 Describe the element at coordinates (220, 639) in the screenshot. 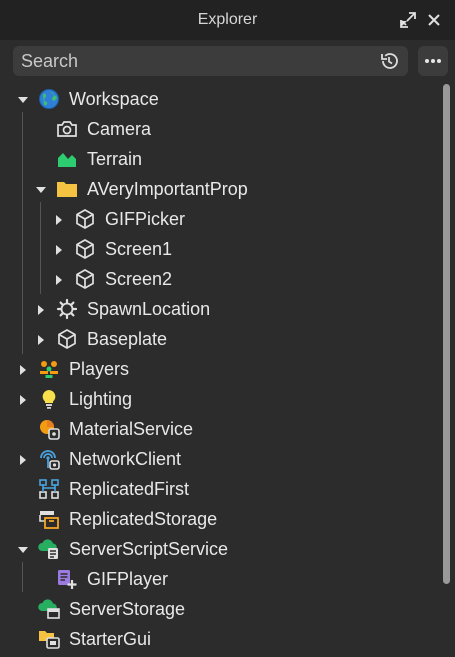

I see `tree-item-startergui: StarterGui` at that location.